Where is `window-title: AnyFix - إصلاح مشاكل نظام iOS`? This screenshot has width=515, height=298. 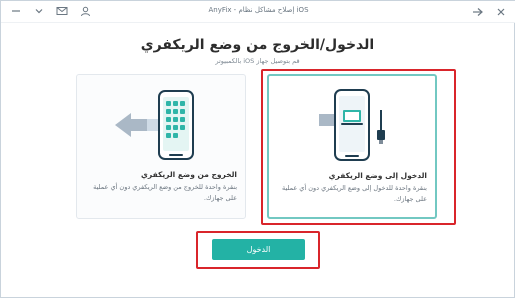 window-title: AnyFix - إصلاح مشاكل نظام iOS is located at coordinates (258, 10).